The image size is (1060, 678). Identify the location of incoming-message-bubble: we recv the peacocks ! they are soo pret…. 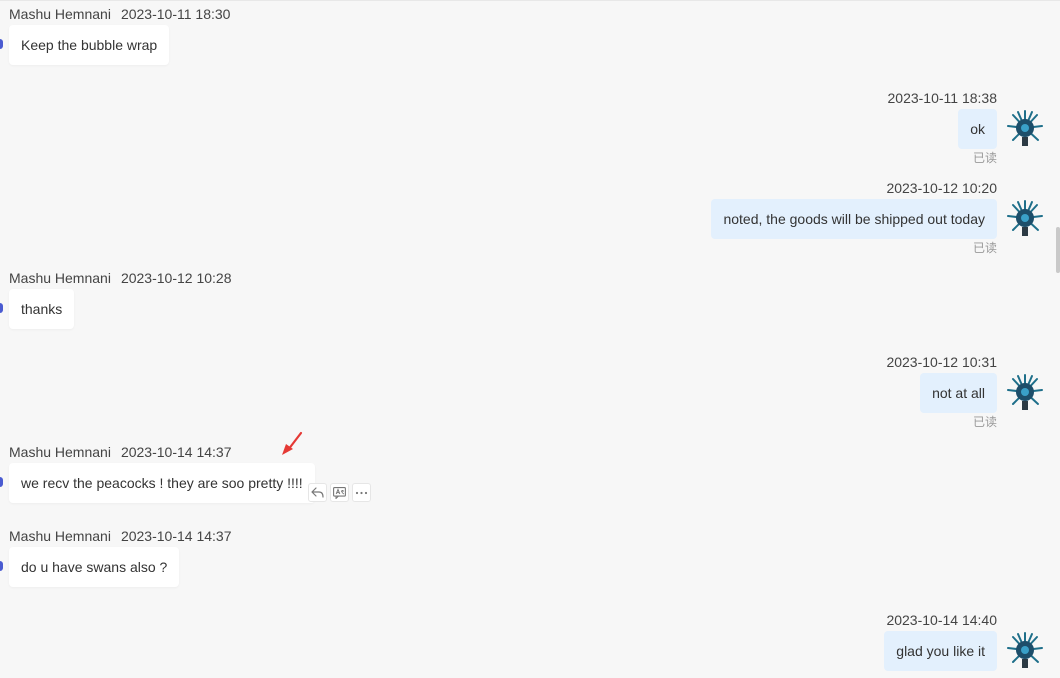
(162, 483).